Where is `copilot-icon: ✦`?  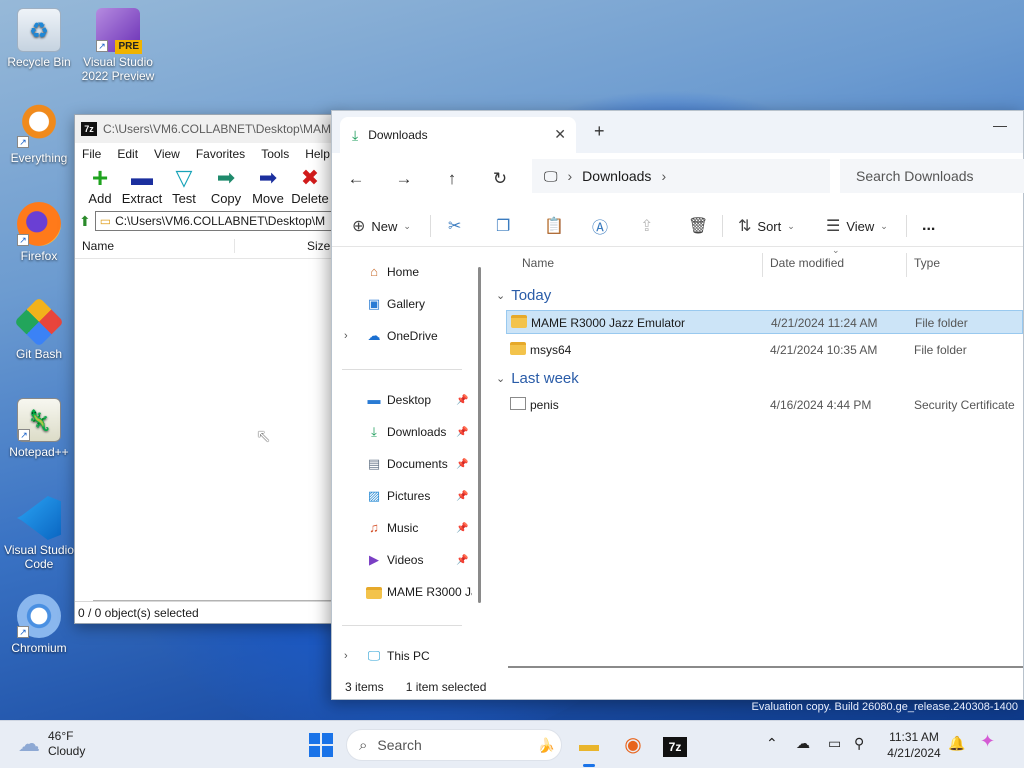 copilot-icon: ✦ is located at coordinates (987, 741).